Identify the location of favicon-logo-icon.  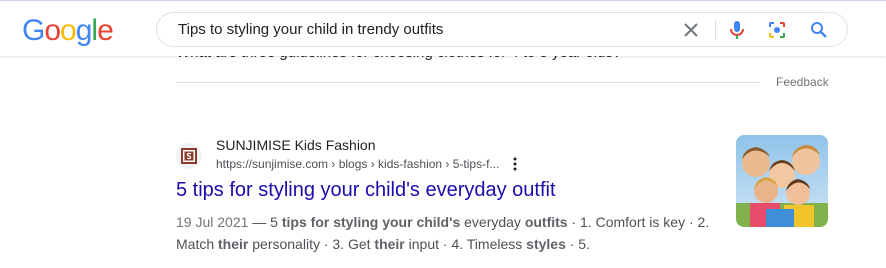
(189, 156).